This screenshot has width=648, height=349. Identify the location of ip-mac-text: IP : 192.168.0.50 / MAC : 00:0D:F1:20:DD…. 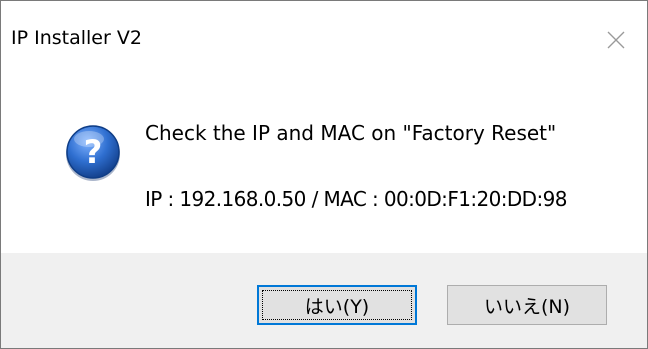
(356, 199).